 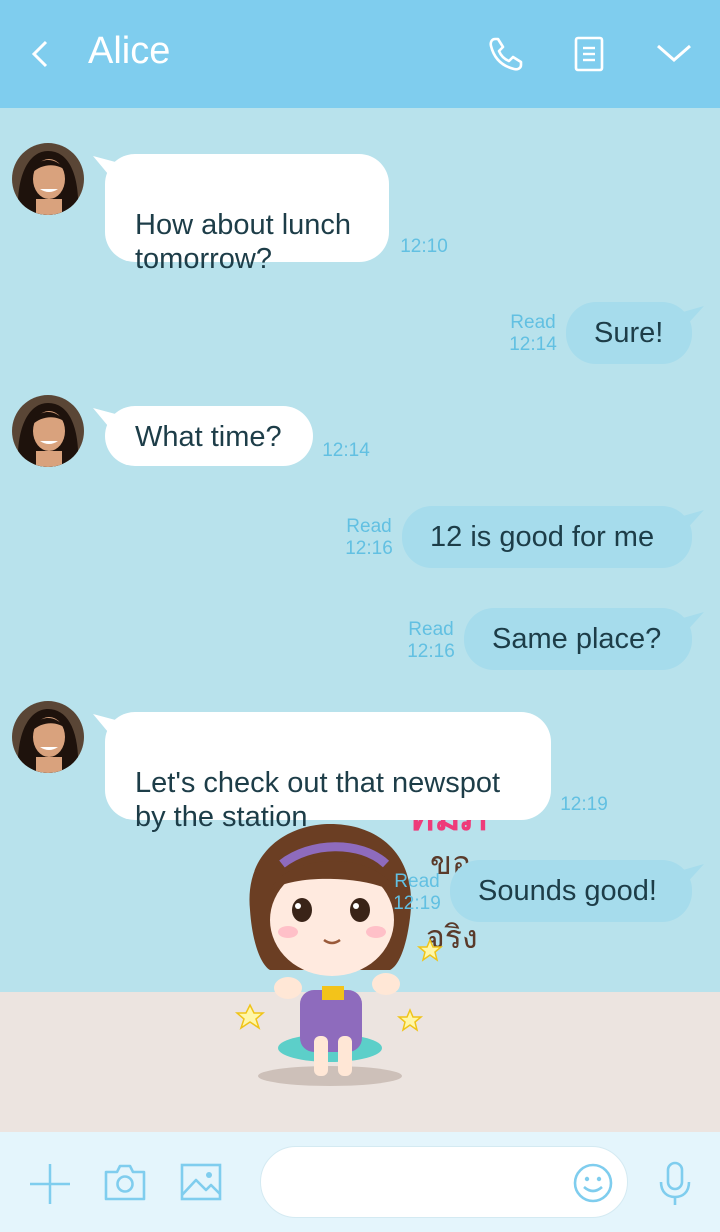 I want to click on notes-icon, so click(x=590, y=55).